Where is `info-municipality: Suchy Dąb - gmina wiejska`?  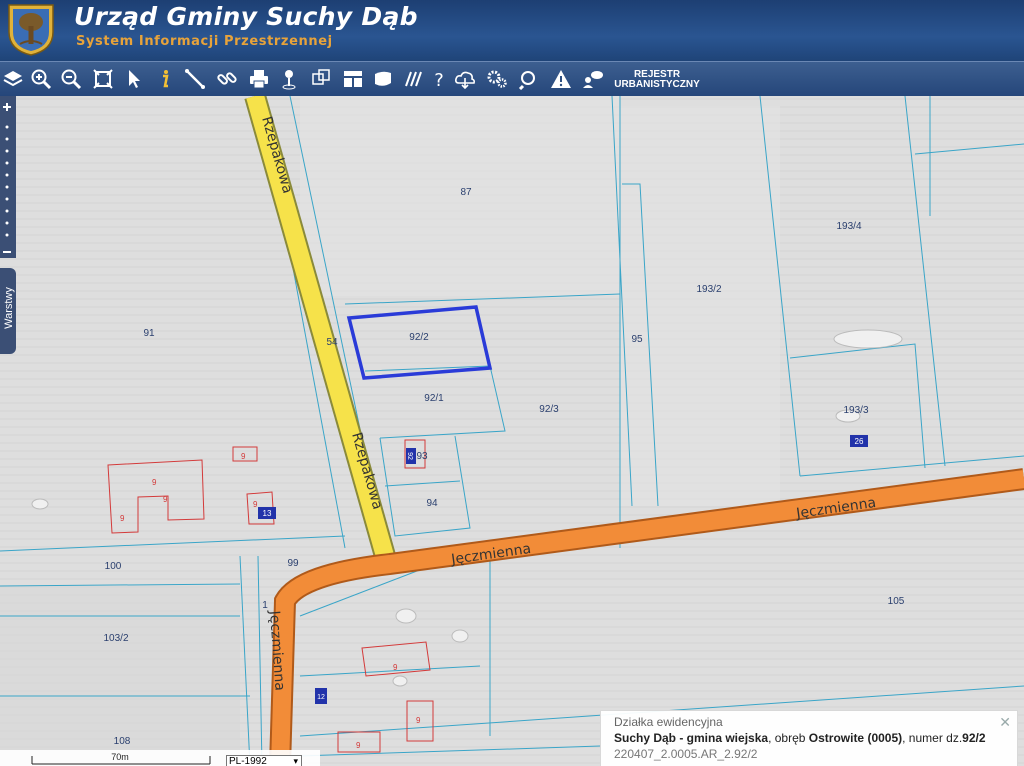
info-municipality: Suchy Dąb - gmina wiejska is located at coordinates (691, 738).